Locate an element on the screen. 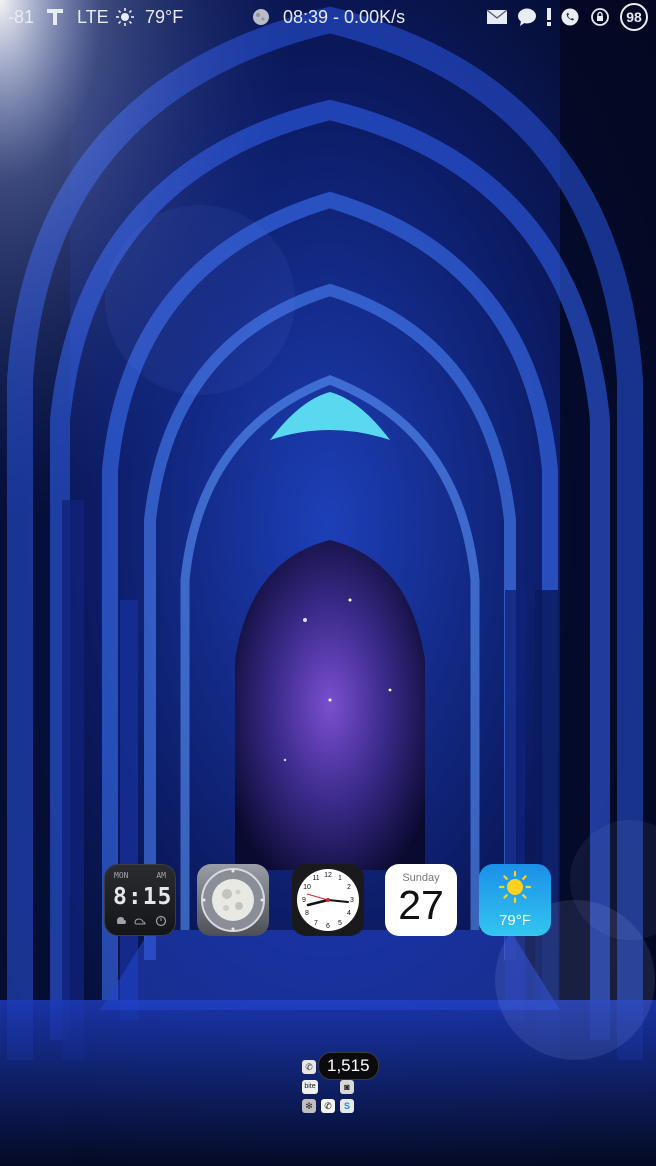 The image size is (656, 1166). settings-icon: ✻ is located at coordinates (309, 1106).